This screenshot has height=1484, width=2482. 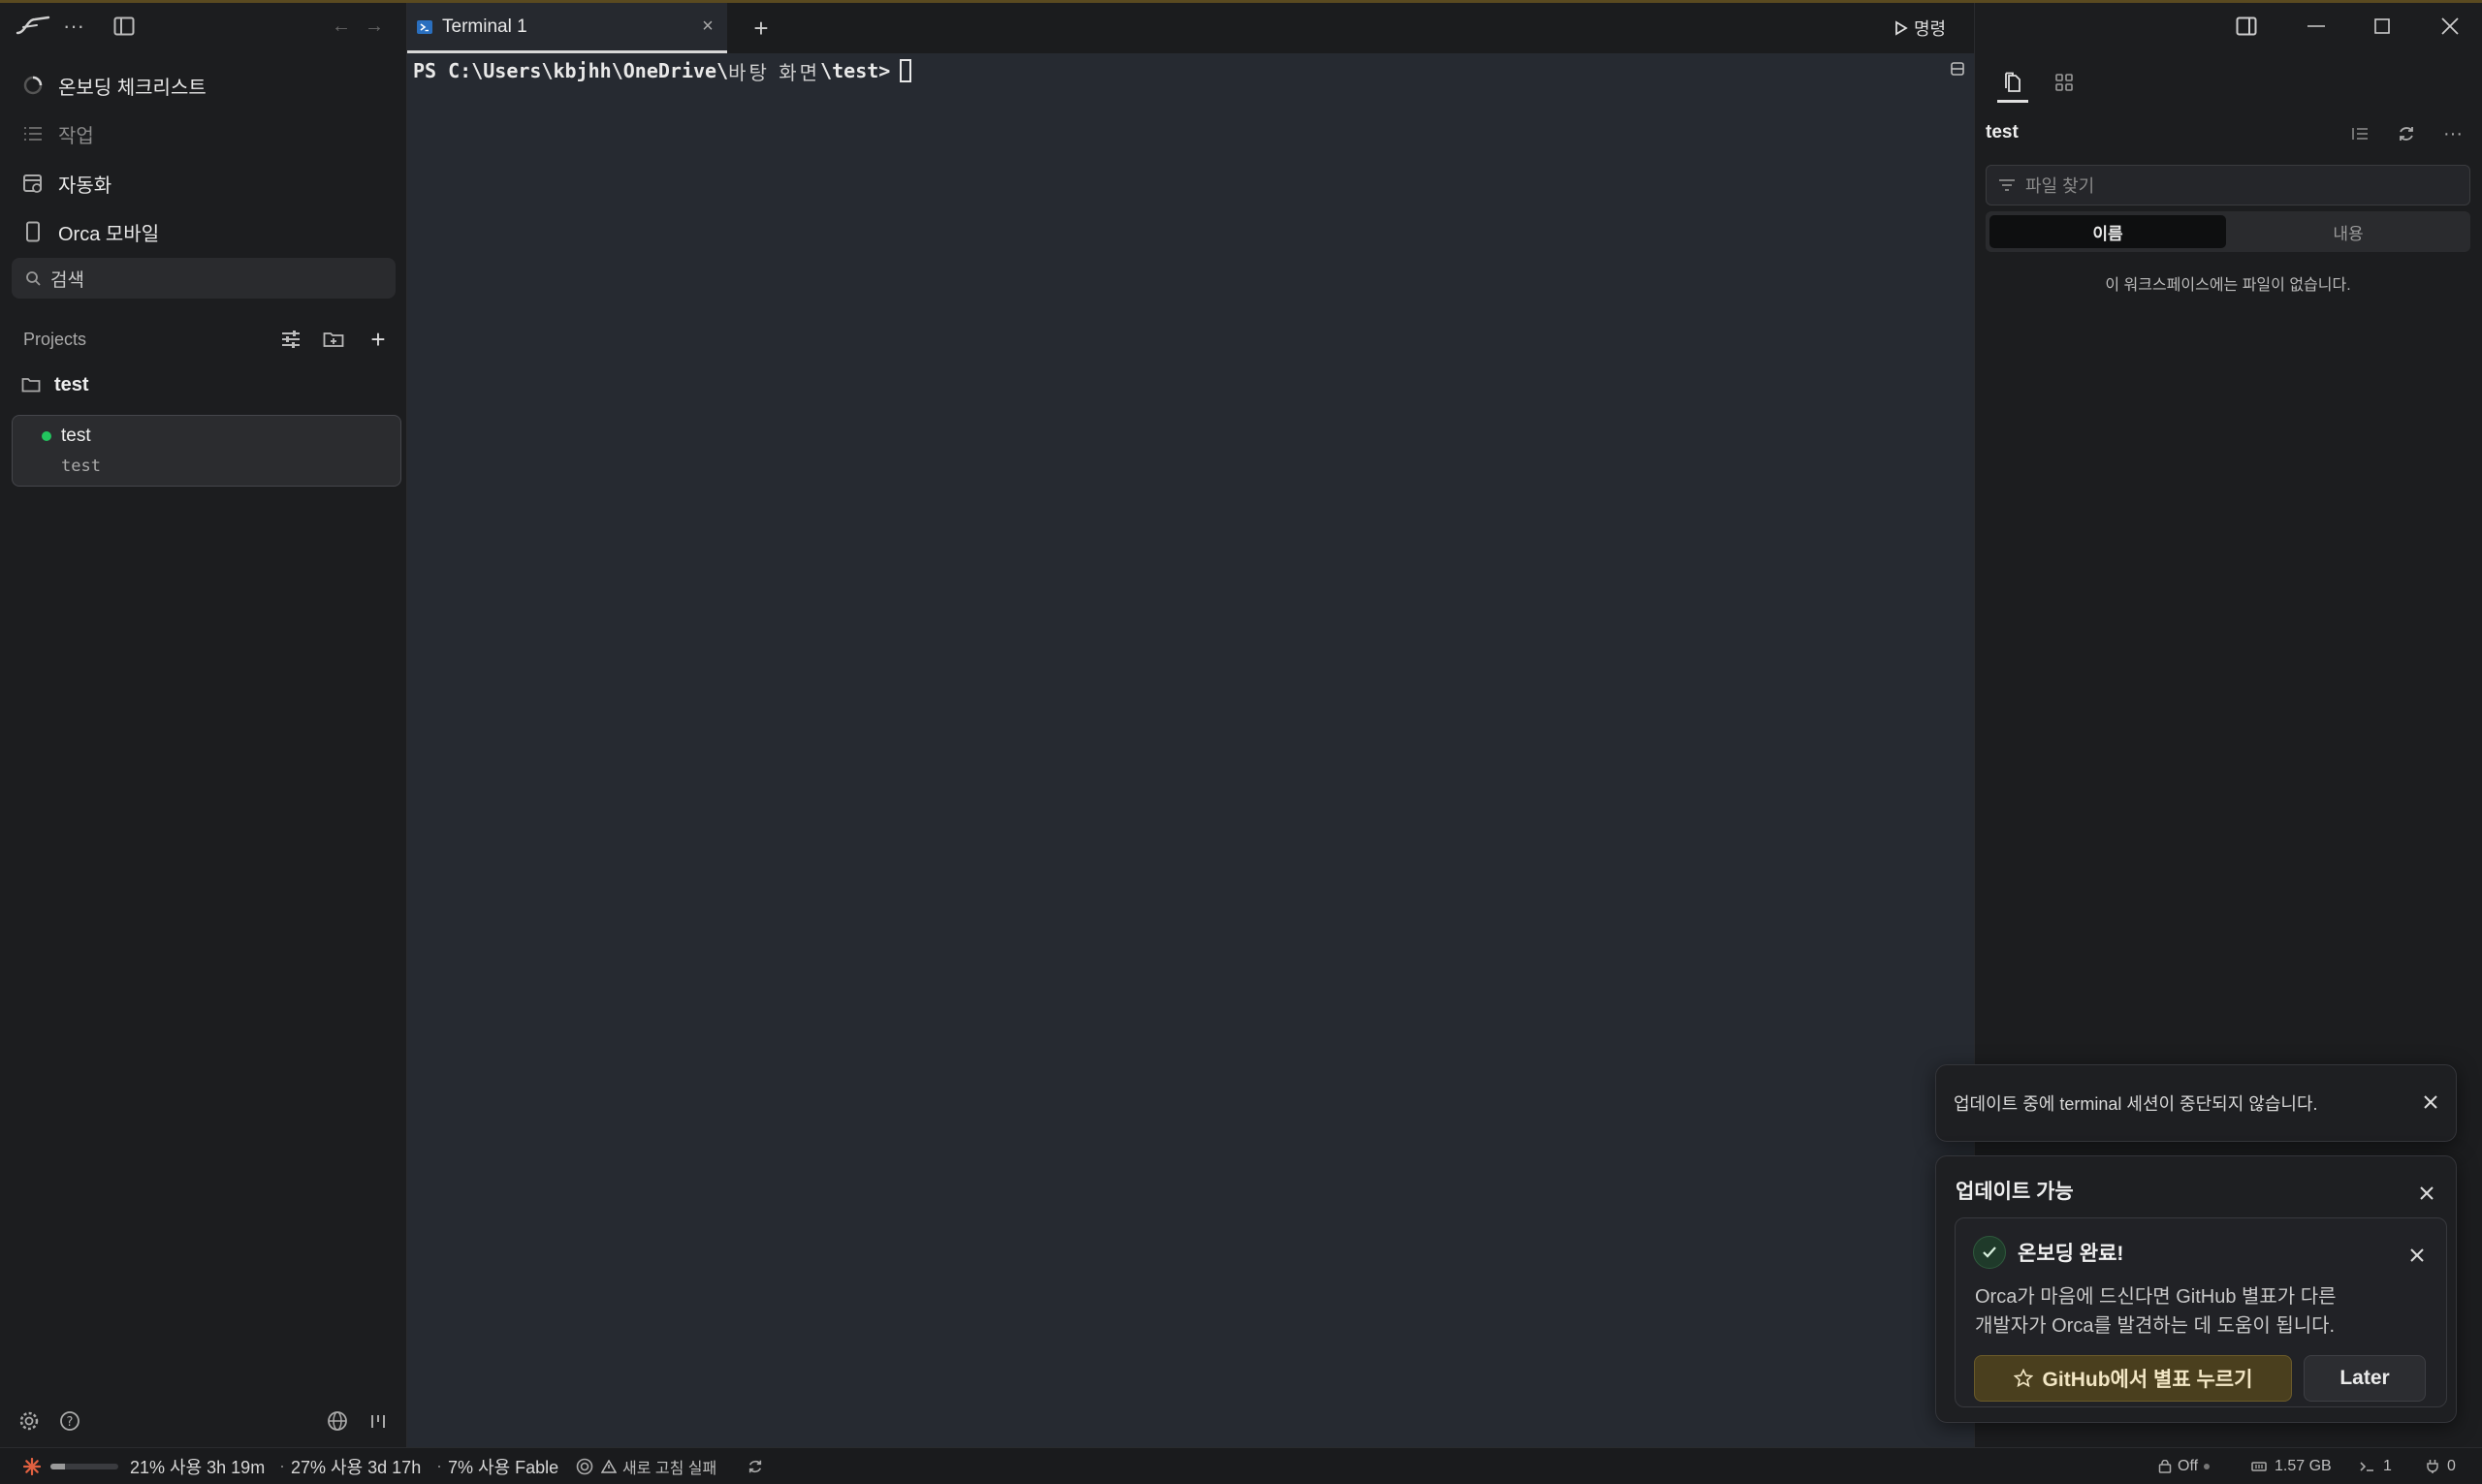 What do you see at coordinates (2023, 1378) in the screenshot?
I see `star-icon` at bounding box center [2023, 1378].